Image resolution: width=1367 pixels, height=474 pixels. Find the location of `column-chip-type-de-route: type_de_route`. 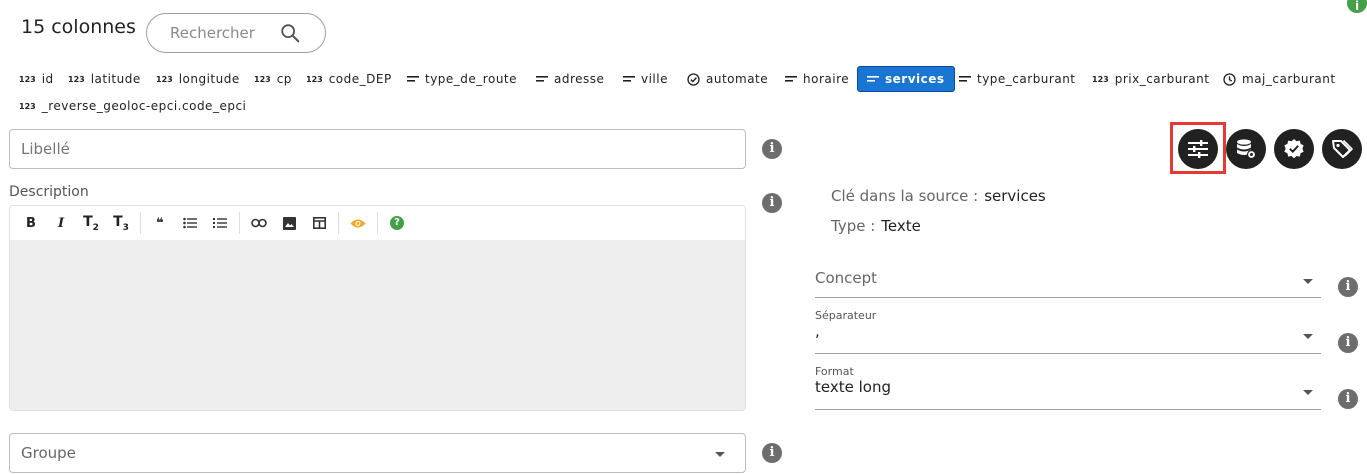

column-chip-type-de-route: type_de_route is located at coordinates (462, 79).